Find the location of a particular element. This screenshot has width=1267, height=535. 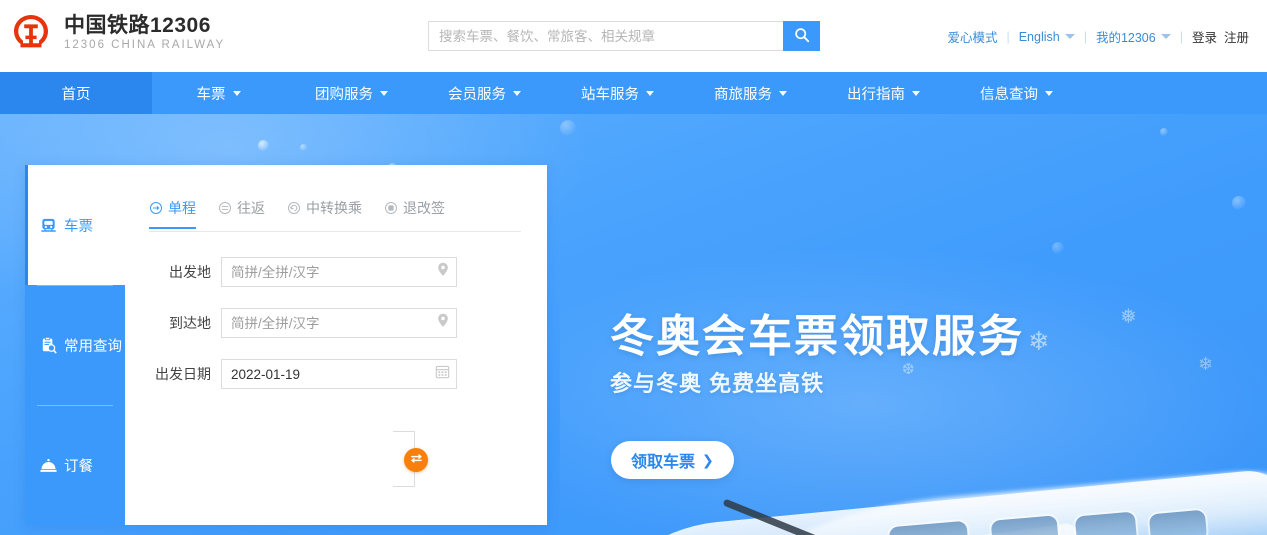

nav-item-group-booking: 团购服务 is located at coordinates (351, 93).